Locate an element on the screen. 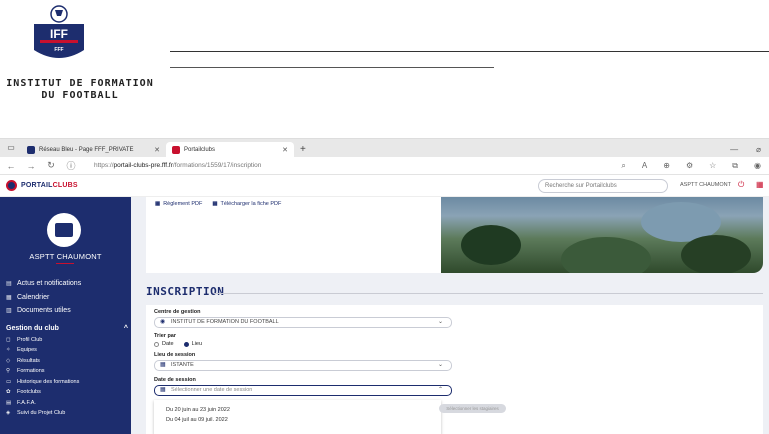 The width and height of the screenshot is (769, 434). profile-icon: ◻ is located at coordinates (8, 339).